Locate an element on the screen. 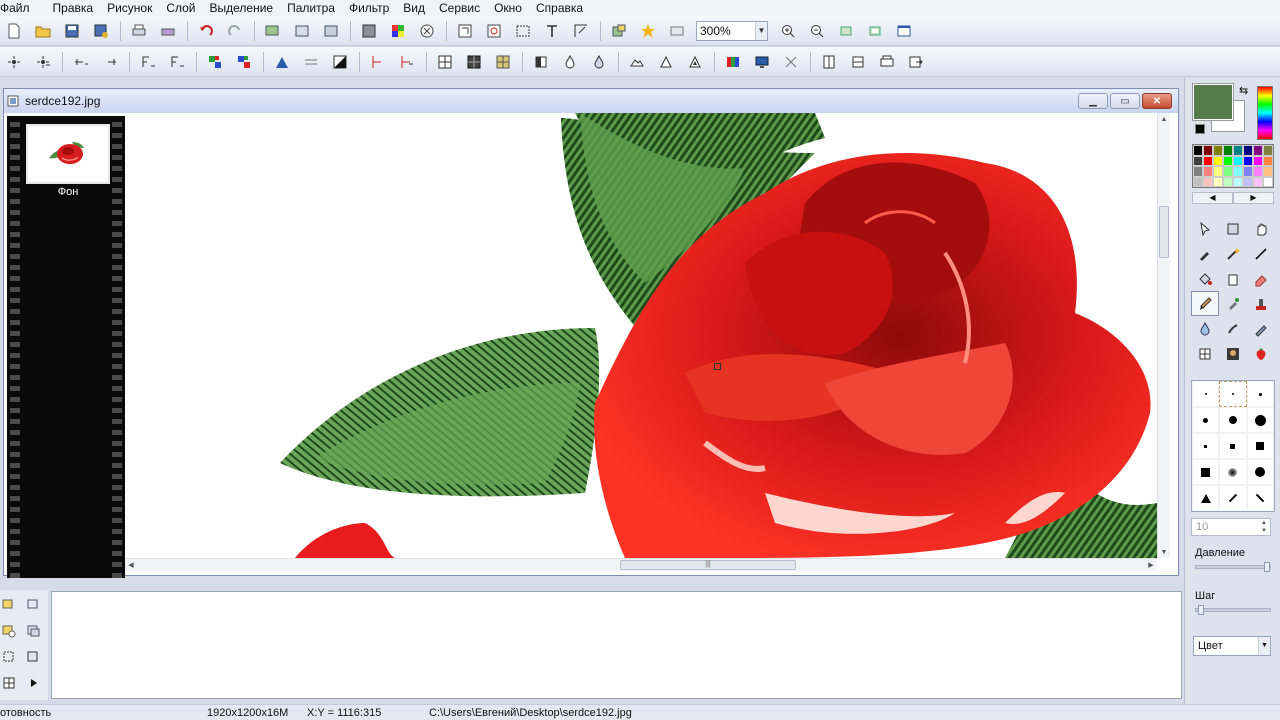 Image resolution: width=1280 pixels, height=720 pixels. layer-thumbnail is located at coordinates (68, 154).